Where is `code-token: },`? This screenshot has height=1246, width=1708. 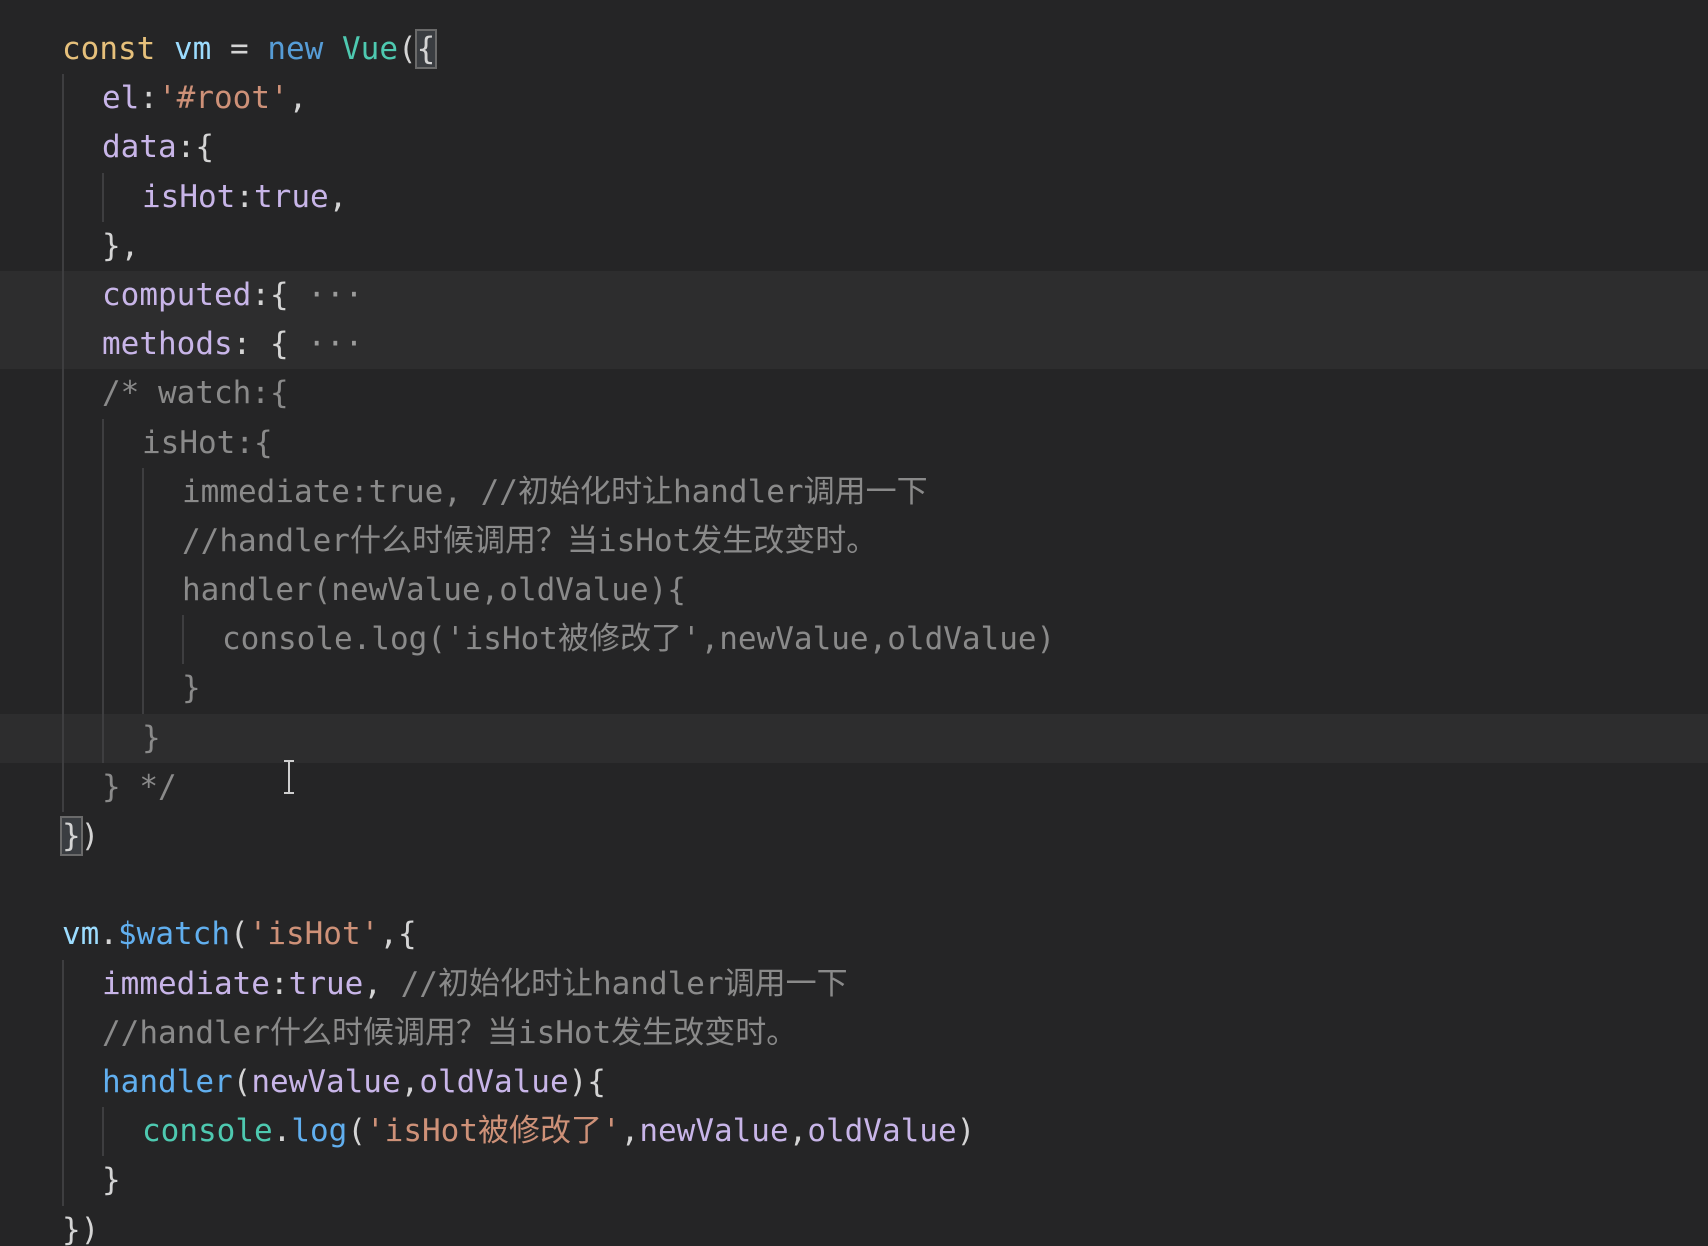
code-token: }, is located at coordinates (121, 245).